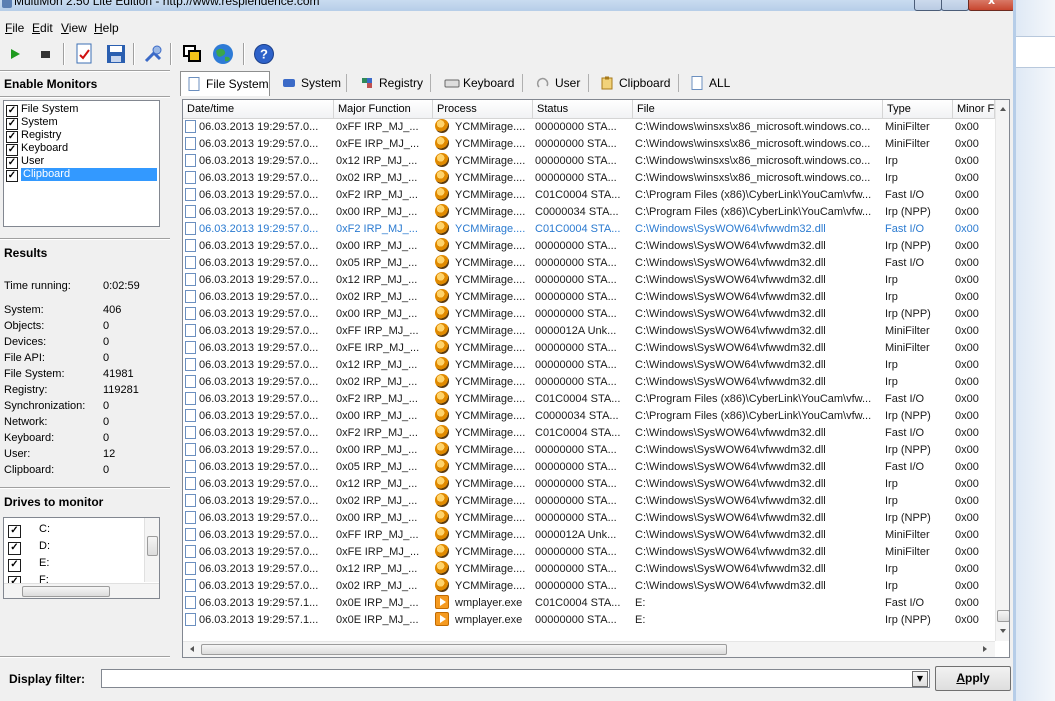 The height and width of the screenshot is (701, 1055). Describe the element at coordinates (258, 109) in the screenshot. I see `column-header-datetime: Date/time` at that location.